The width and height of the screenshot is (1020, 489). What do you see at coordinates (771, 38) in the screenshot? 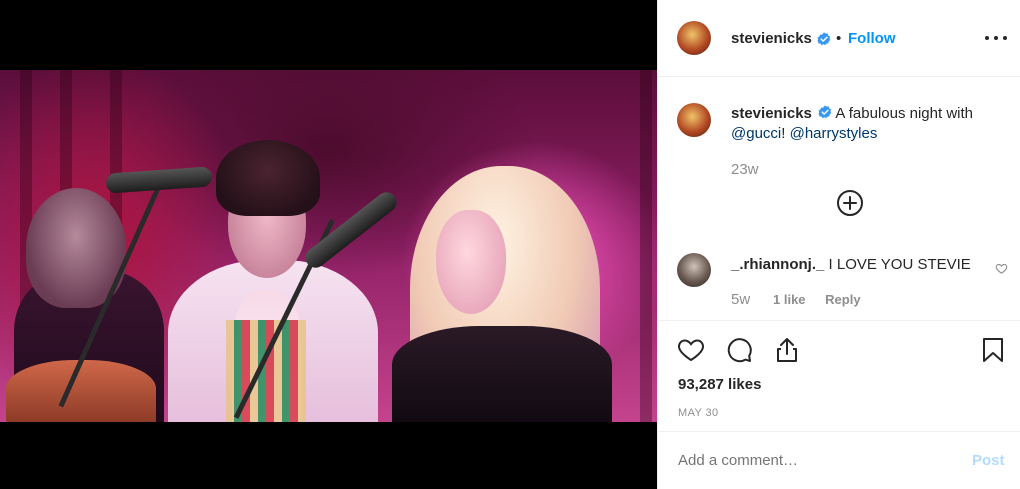
I see `author-username: stevienicks` at bounding box center [771, 38].